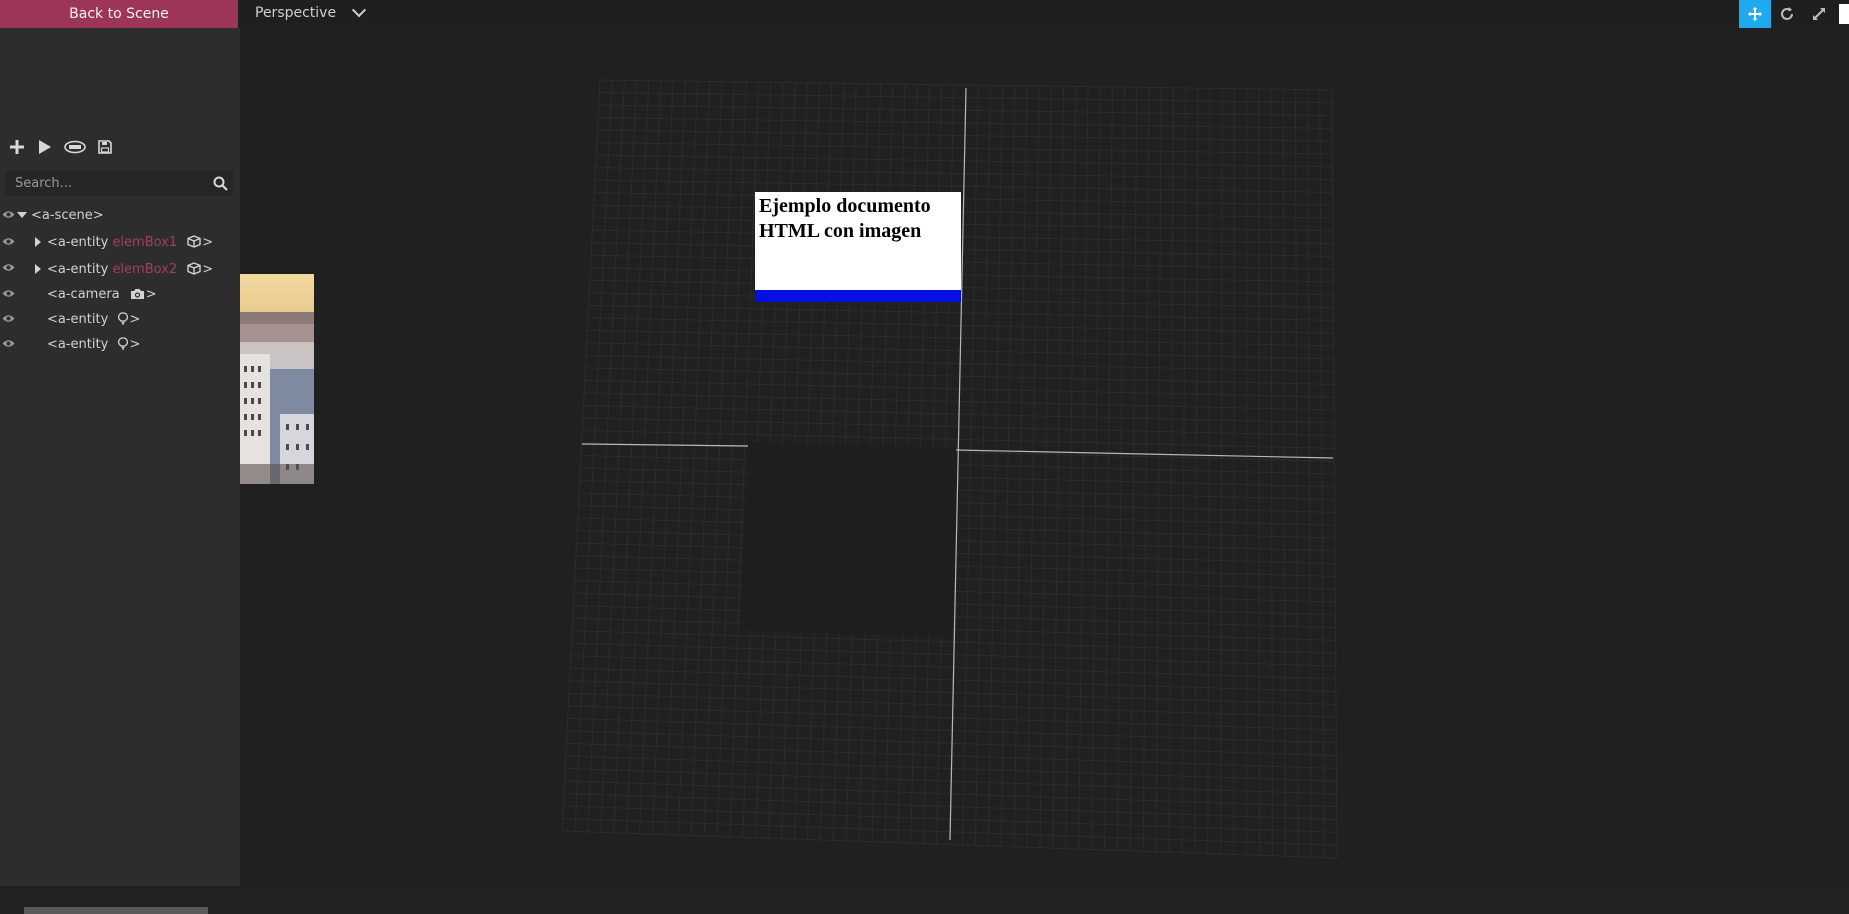 The height and width of the screenshot is (914, 1849). I want to click on rotate-tool-button, so click(1787, 14).